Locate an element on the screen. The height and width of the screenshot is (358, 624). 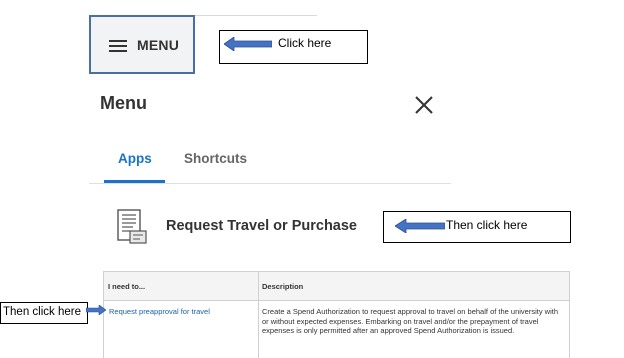
hamburger-icon is located at coordinates (118, 46).